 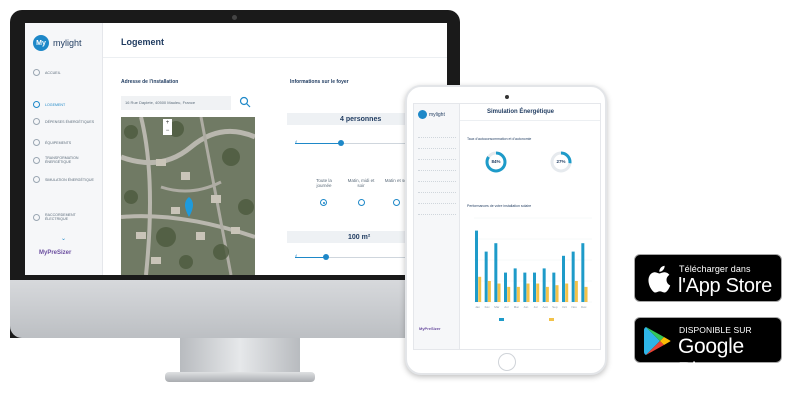 What do you see at coordinates (567, 292) in the screenshot?
I see `bar-series-1-Oct` at bounding box center [567, 292].